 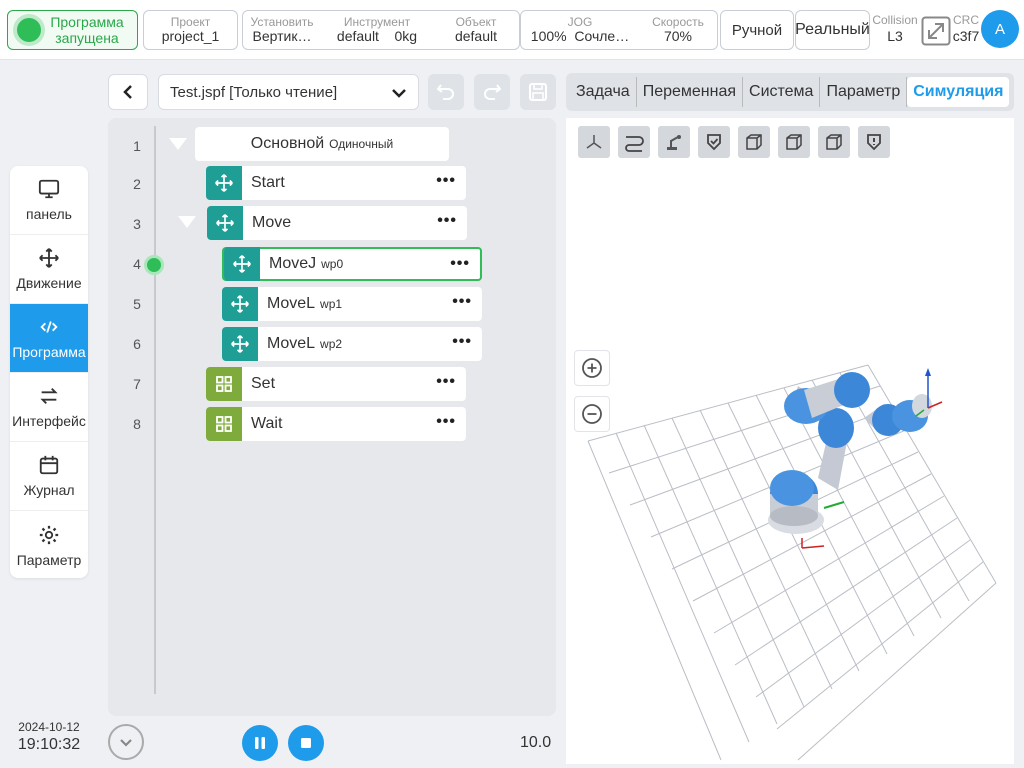 I want to click on stop-button, so click(x=306, y=743).